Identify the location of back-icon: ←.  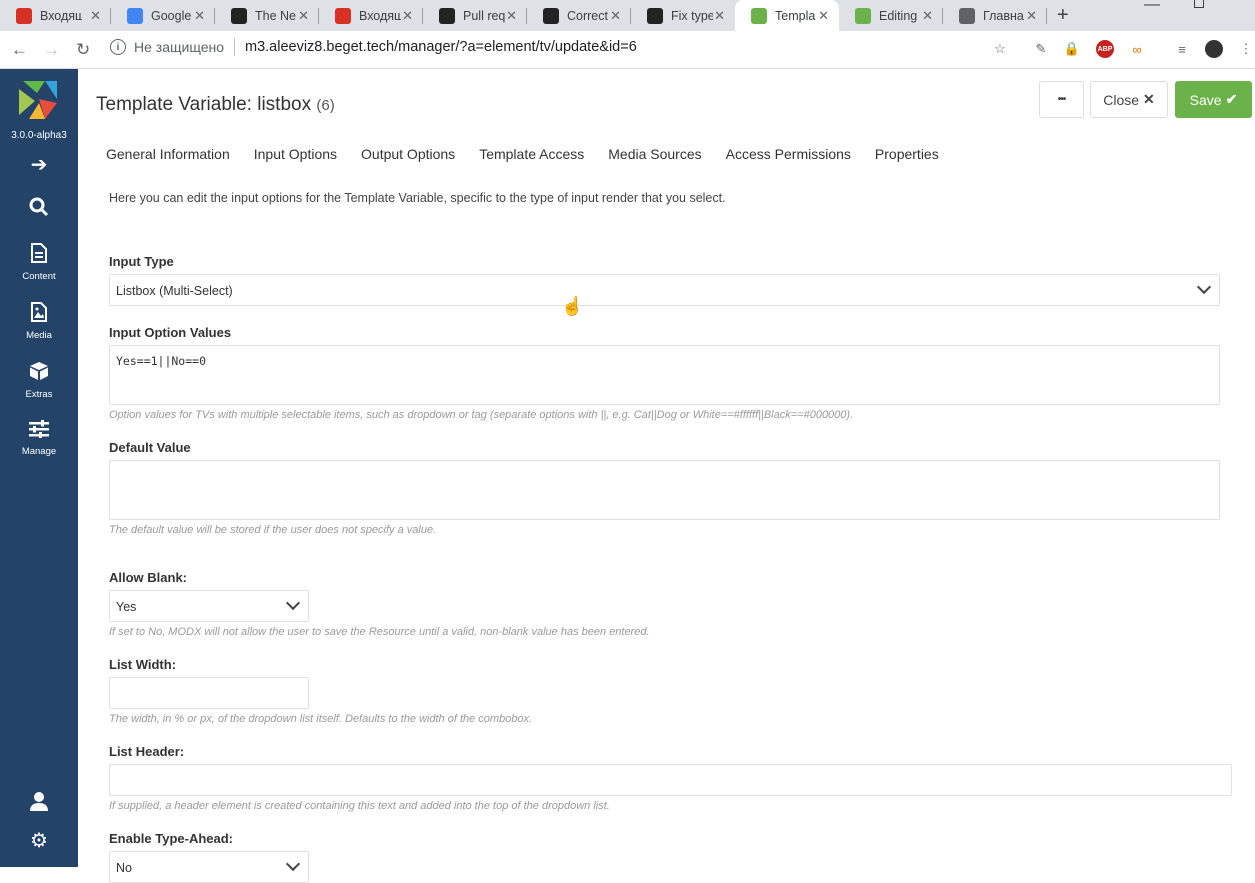
(19, 50).